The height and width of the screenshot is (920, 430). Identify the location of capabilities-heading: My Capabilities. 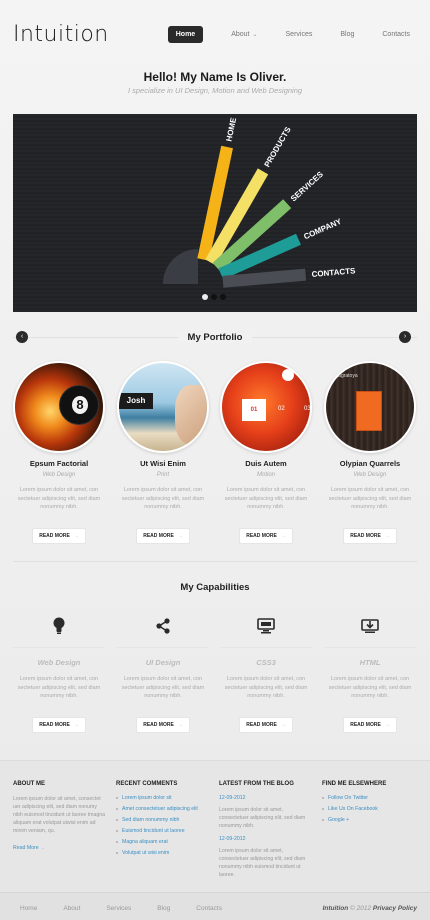
(215, 587).